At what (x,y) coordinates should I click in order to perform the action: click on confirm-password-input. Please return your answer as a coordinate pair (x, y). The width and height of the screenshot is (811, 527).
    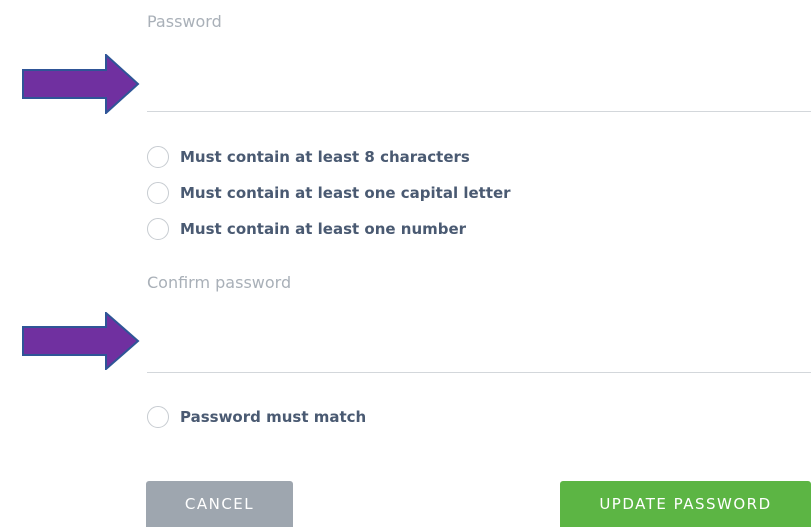
    Looking at the image, I should click on (479, 353).